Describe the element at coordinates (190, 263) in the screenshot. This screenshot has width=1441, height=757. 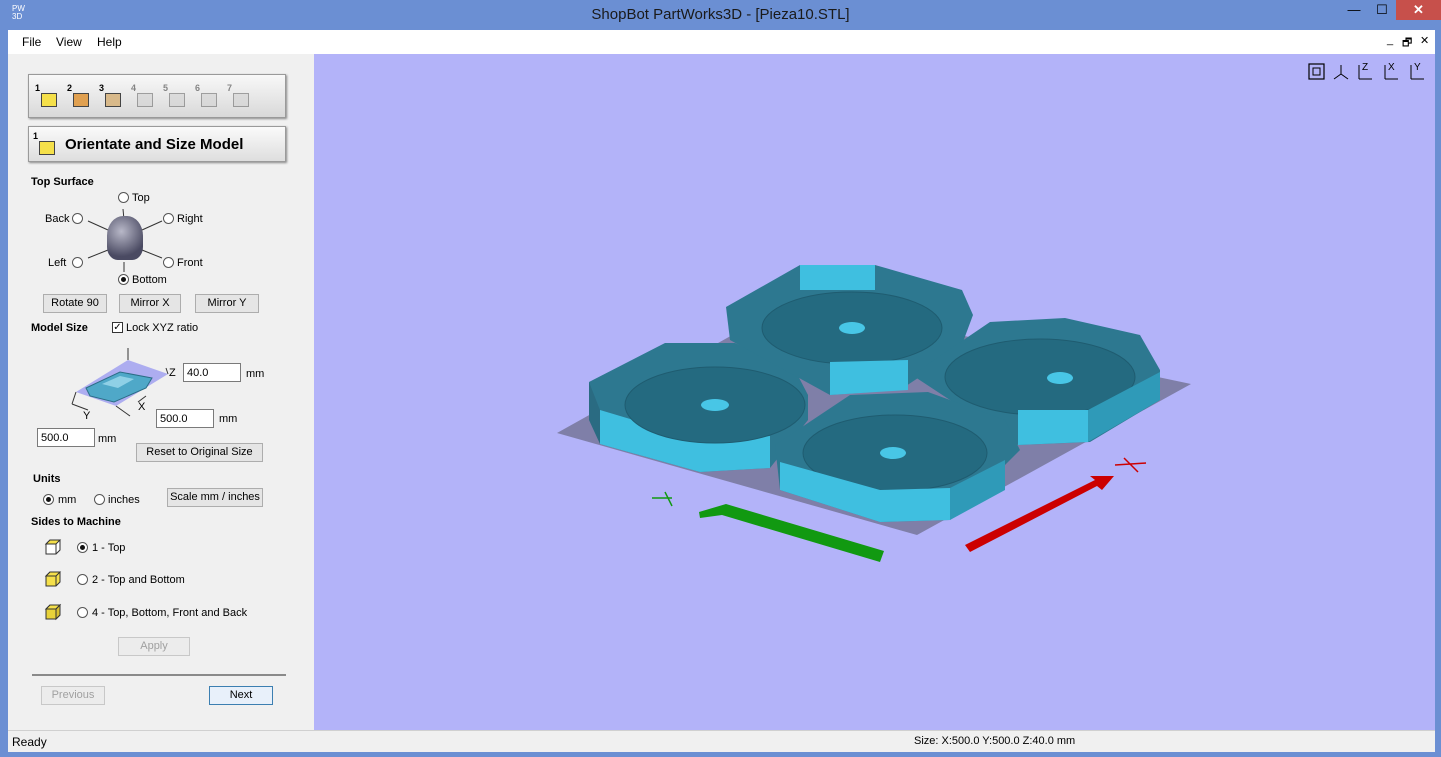
I see `radio-front-label: Front` at that location.